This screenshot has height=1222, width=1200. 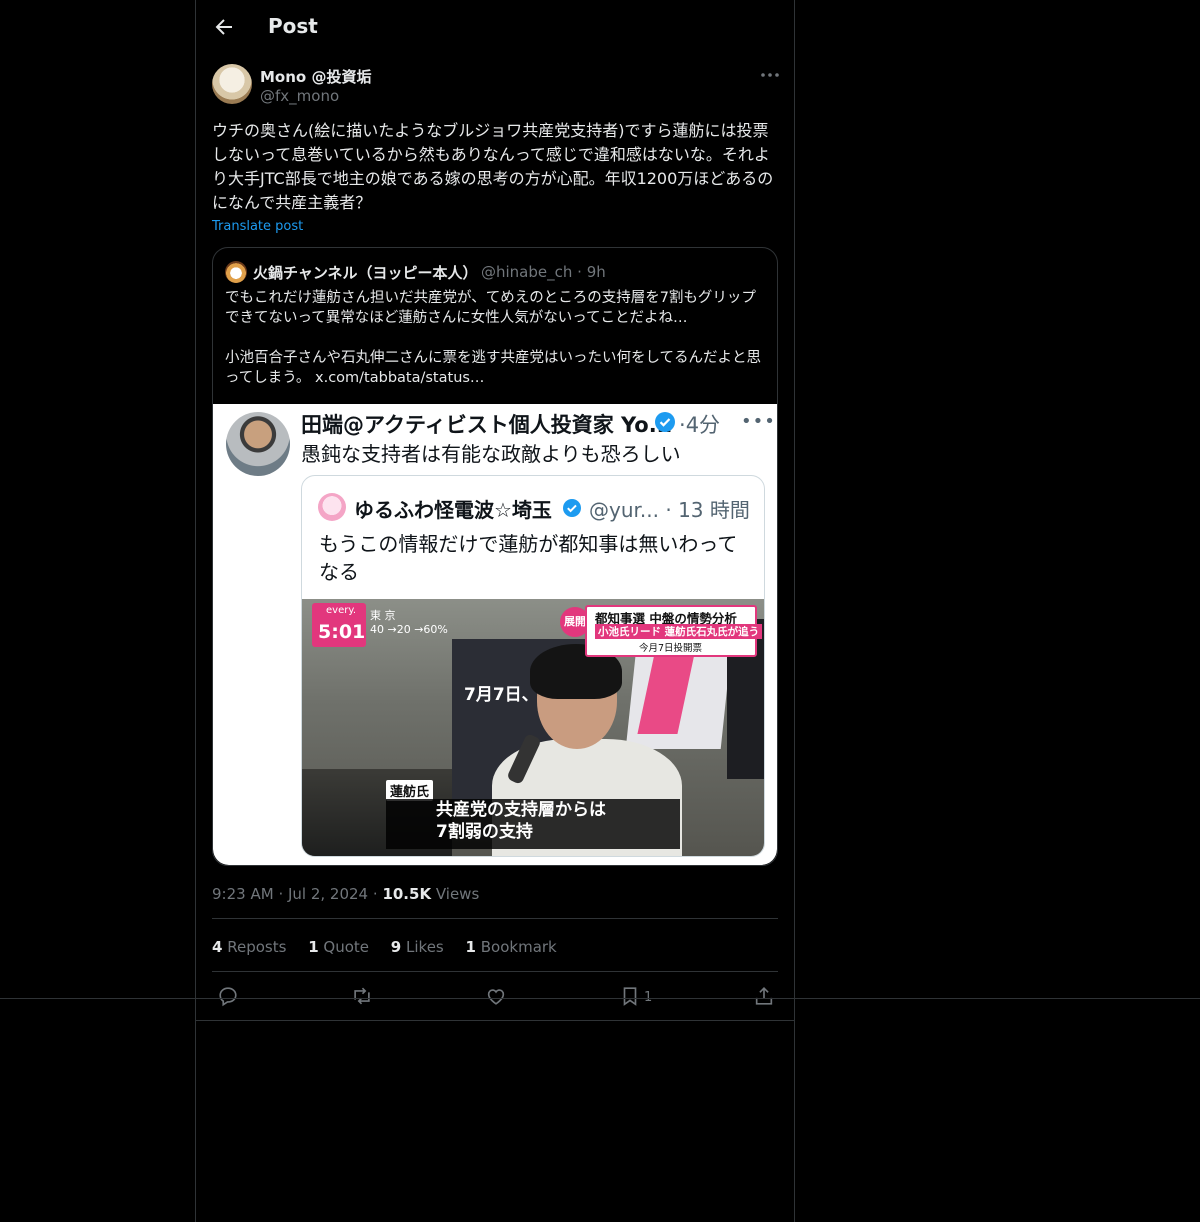 I want to click on channel-clock: 5:01, so click(x=342, y=632).